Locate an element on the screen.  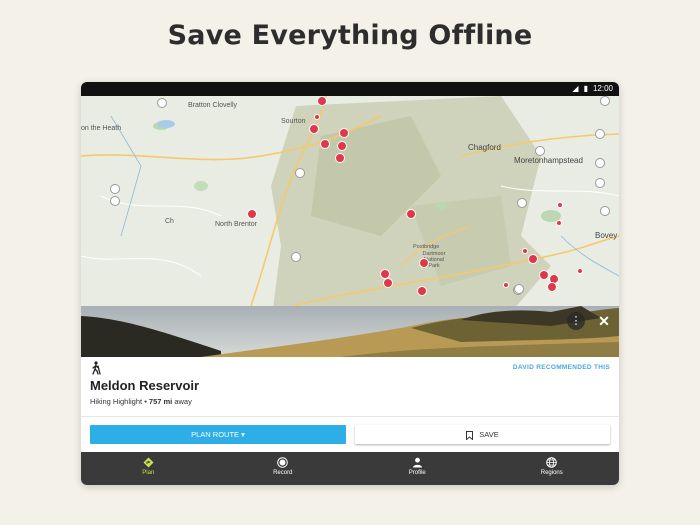
signal-icon: ◢ is located at coordinates (575, 88).